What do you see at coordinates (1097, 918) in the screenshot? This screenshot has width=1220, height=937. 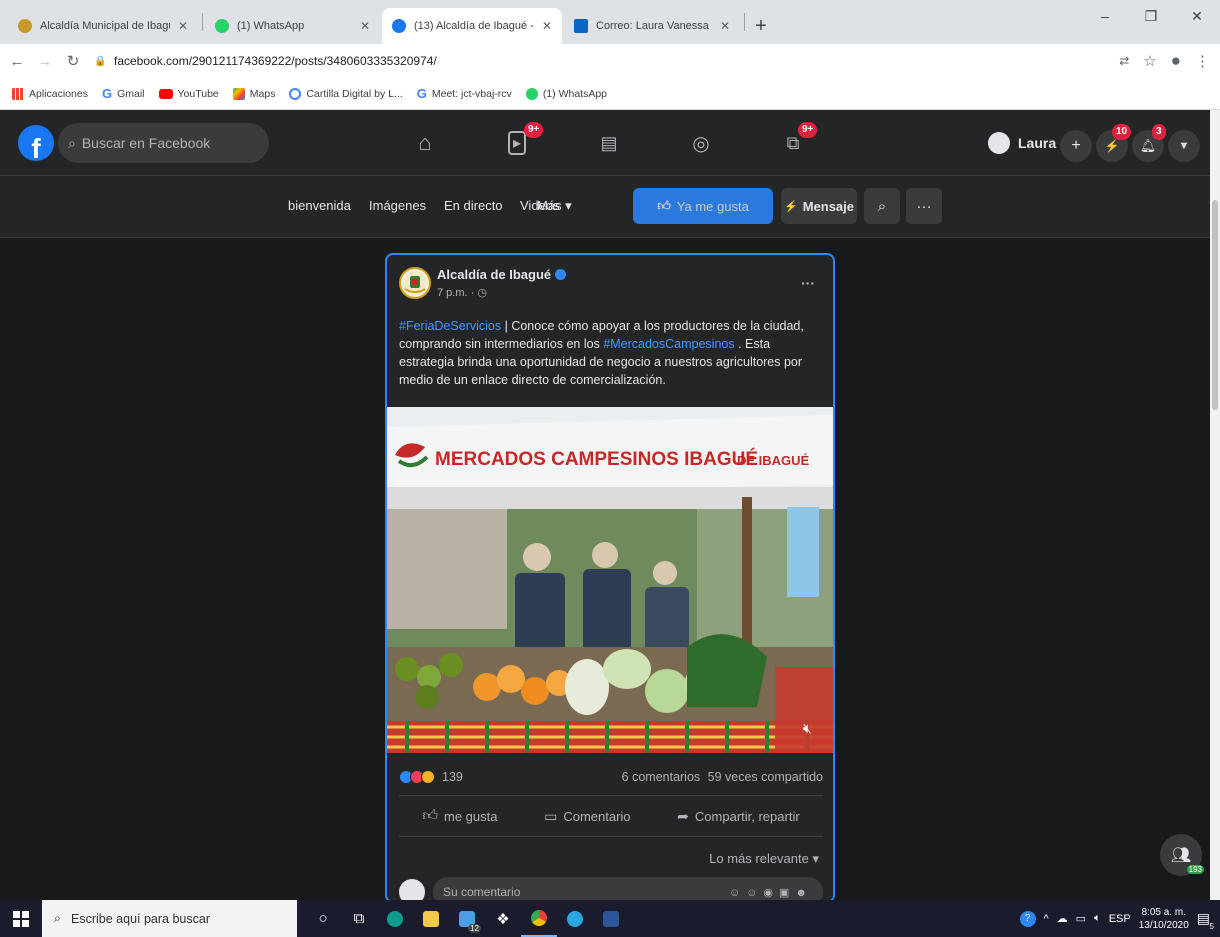 I see `volume-icon: 🔈︎` at bounding box center [1097, 918].